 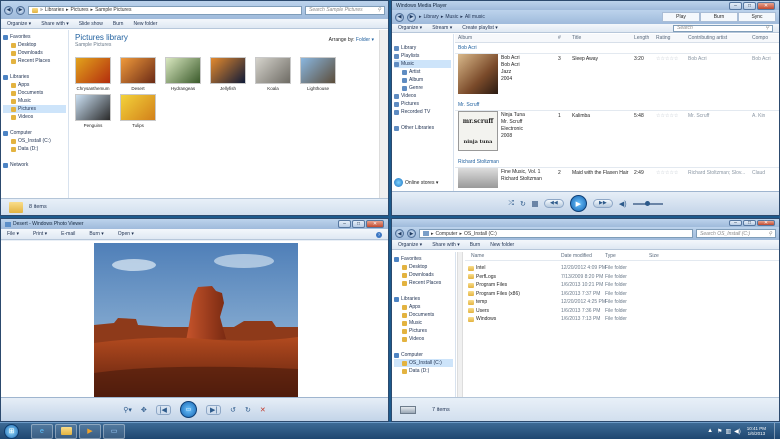 I want to click on nav-item-documents: Documents, so click(x=34, y=93).